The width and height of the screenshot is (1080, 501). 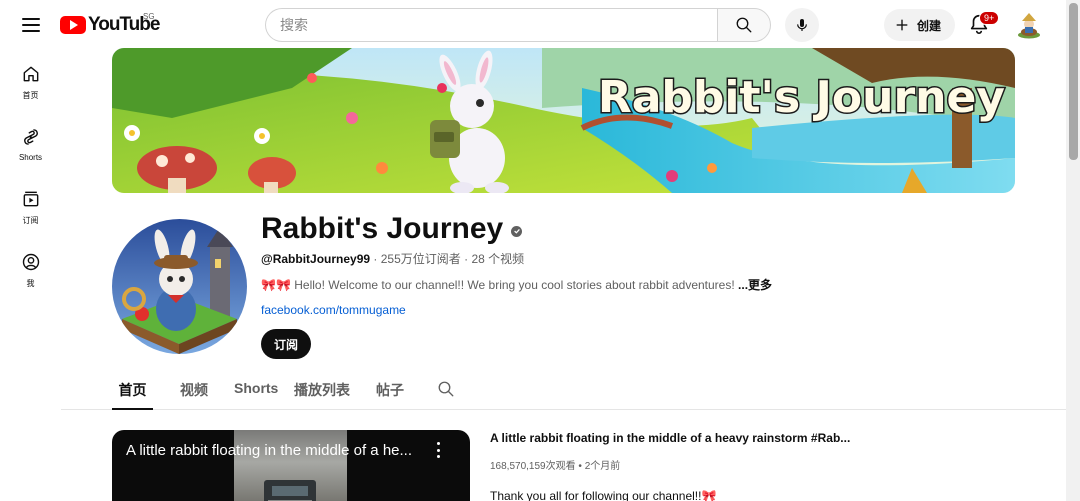 I want to click on featured-video-meta: 168,570,159次观看 • 2个月前, so click(x=555, y=466).